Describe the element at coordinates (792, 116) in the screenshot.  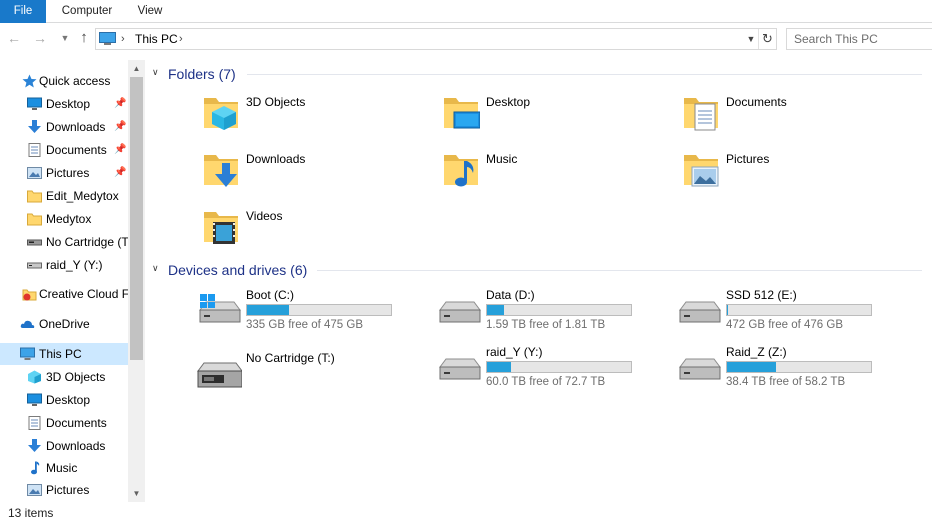
I see `folder-documents: Documents` at that location.